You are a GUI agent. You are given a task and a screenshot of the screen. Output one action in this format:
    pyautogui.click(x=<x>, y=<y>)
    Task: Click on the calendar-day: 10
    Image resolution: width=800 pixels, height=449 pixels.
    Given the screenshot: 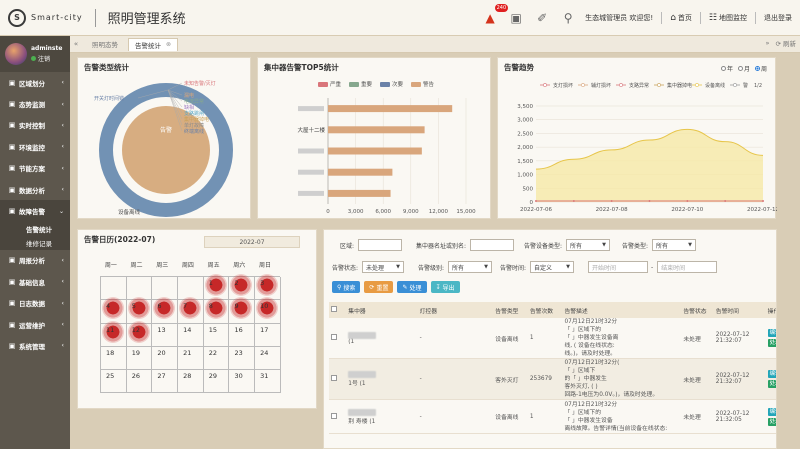 What is the action you would take?
    pyautogui.click(x=268, y=310)
    